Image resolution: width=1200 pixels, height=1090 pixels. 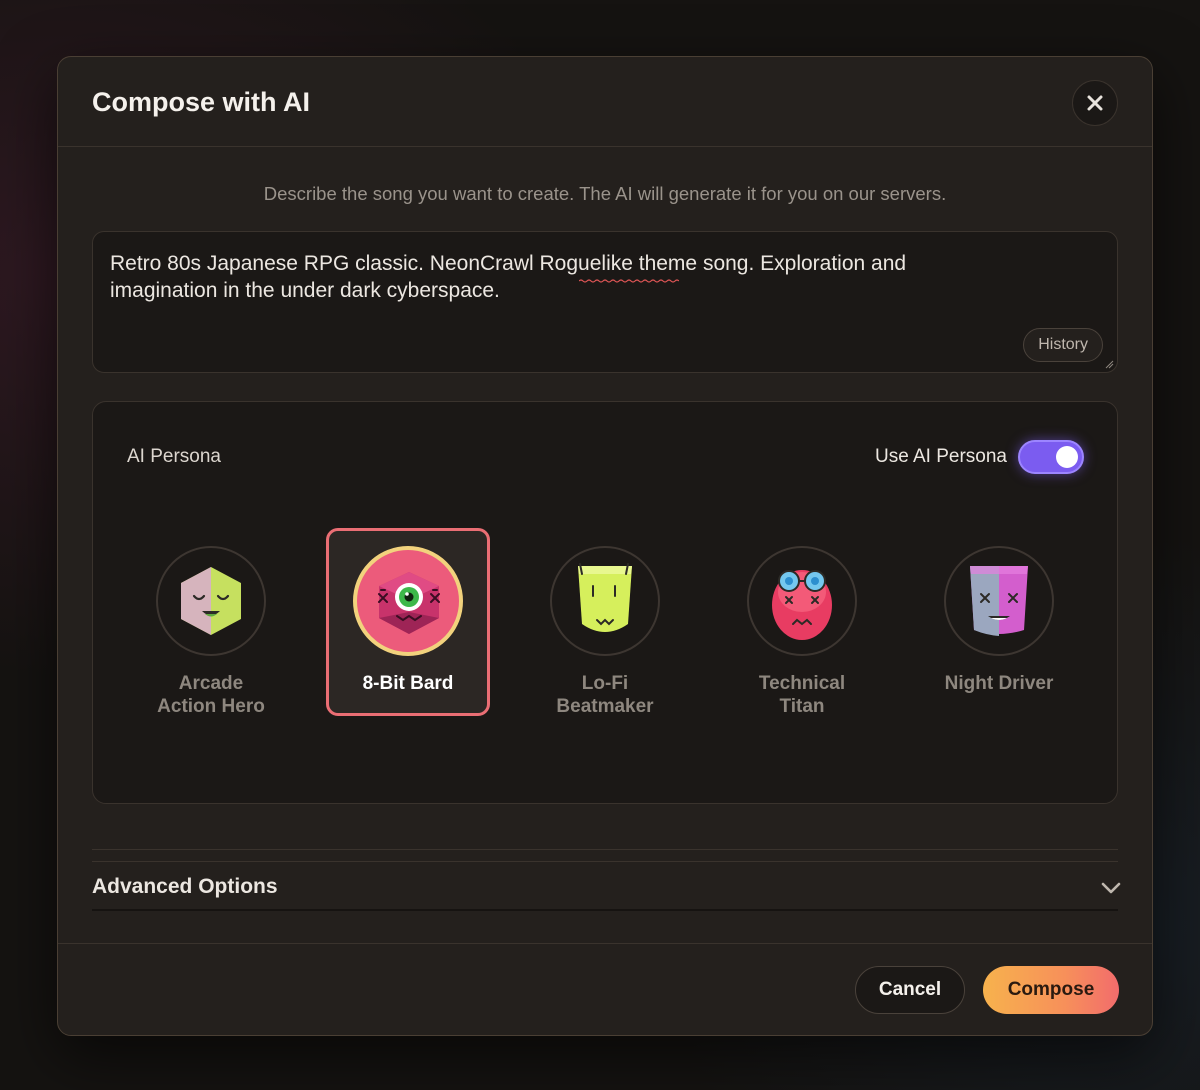 I want to click on resize-handle-icon, so click(x=1109, y=364).